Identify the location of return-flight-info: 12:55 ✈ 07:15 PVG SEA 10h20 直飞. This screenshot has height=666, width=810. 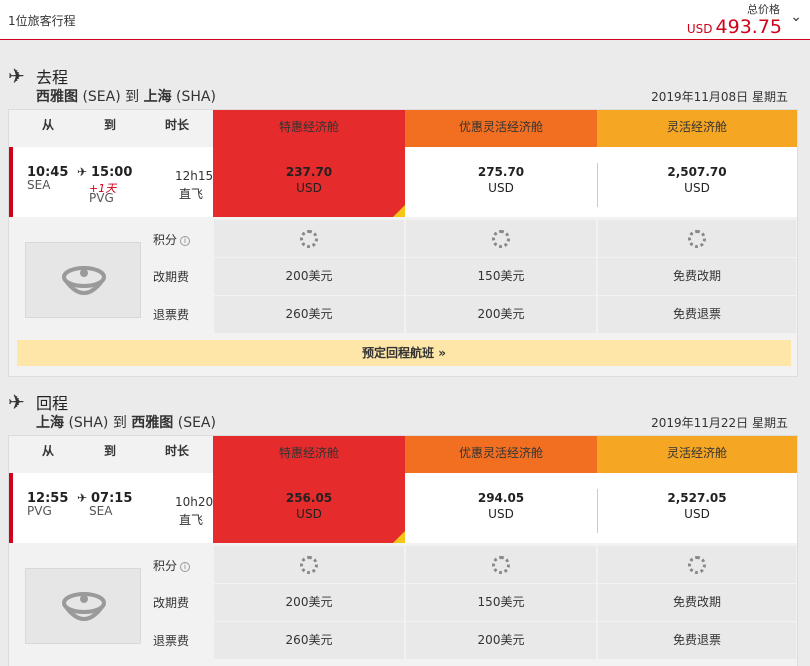
(111, 508).